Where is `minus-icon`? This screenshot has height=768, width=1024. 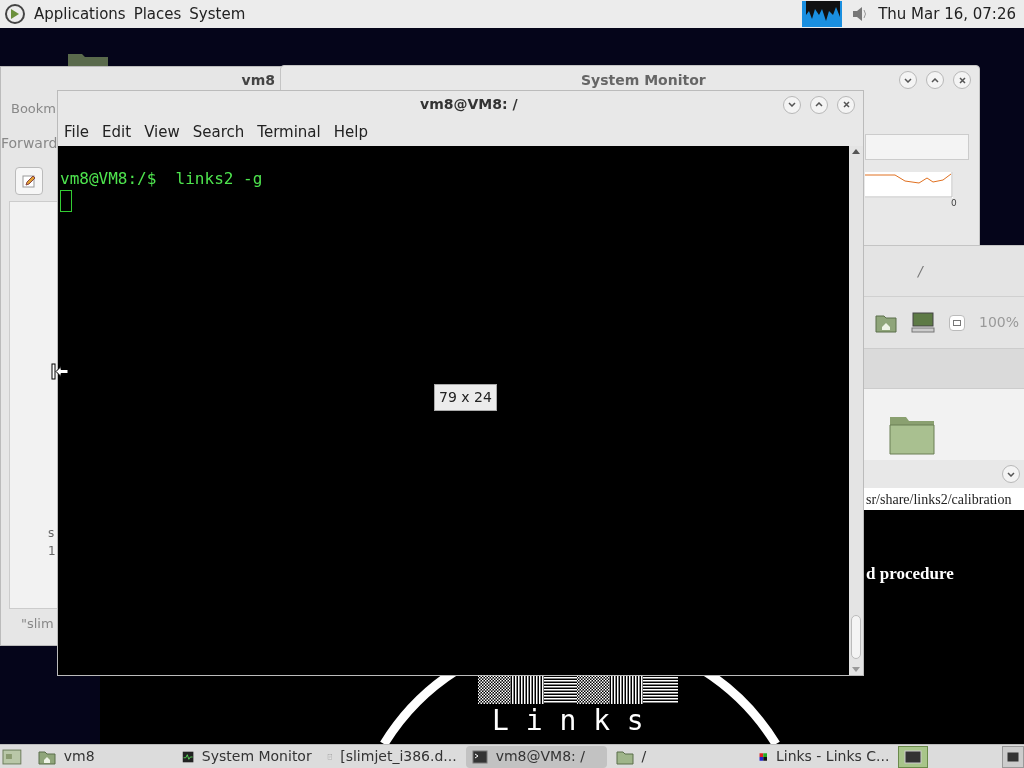 minus-icon is located at coordinates (957, 322).